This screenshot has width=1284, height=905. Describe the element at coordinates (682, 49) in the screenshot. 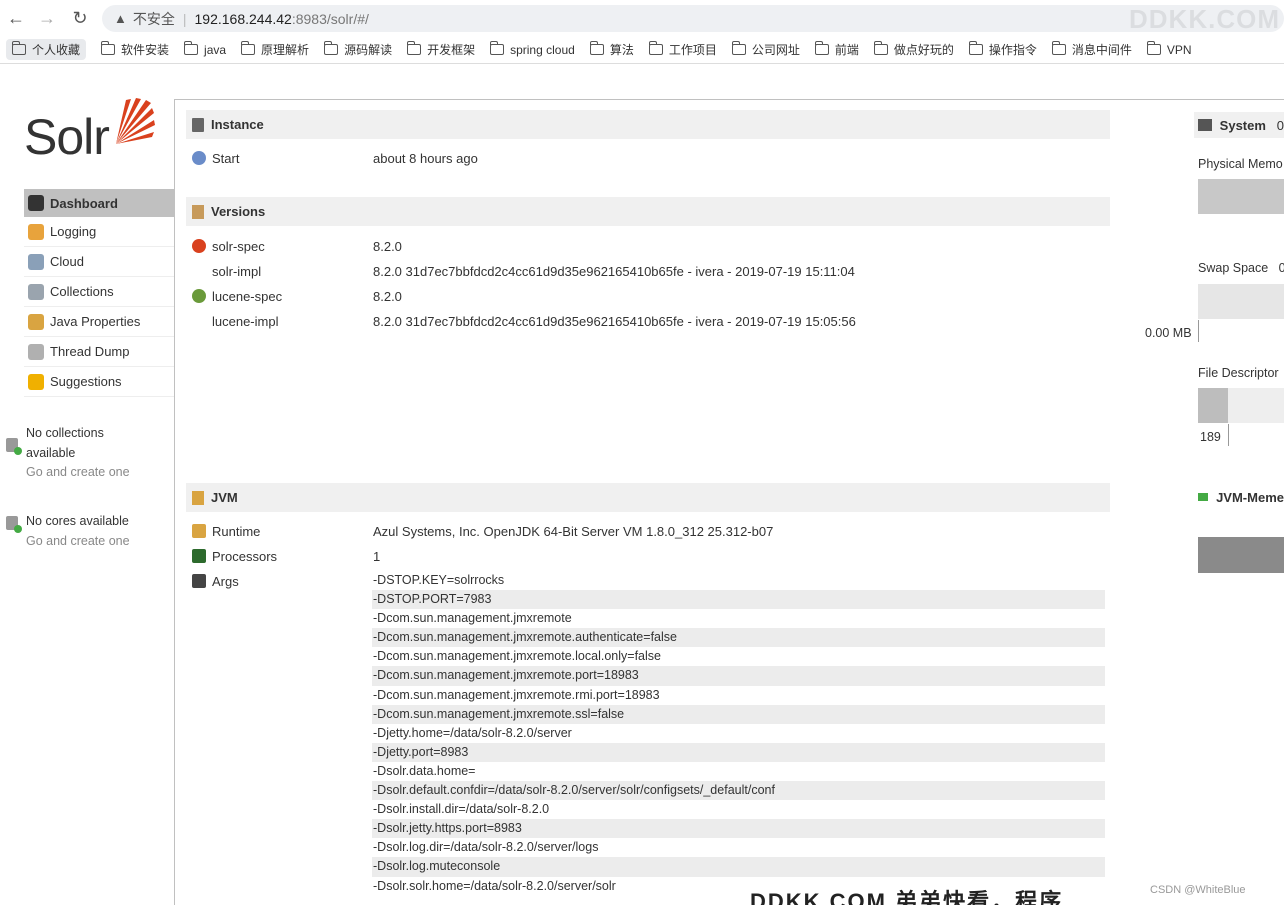

I see `bookmark-item: 工作项目` at that location.